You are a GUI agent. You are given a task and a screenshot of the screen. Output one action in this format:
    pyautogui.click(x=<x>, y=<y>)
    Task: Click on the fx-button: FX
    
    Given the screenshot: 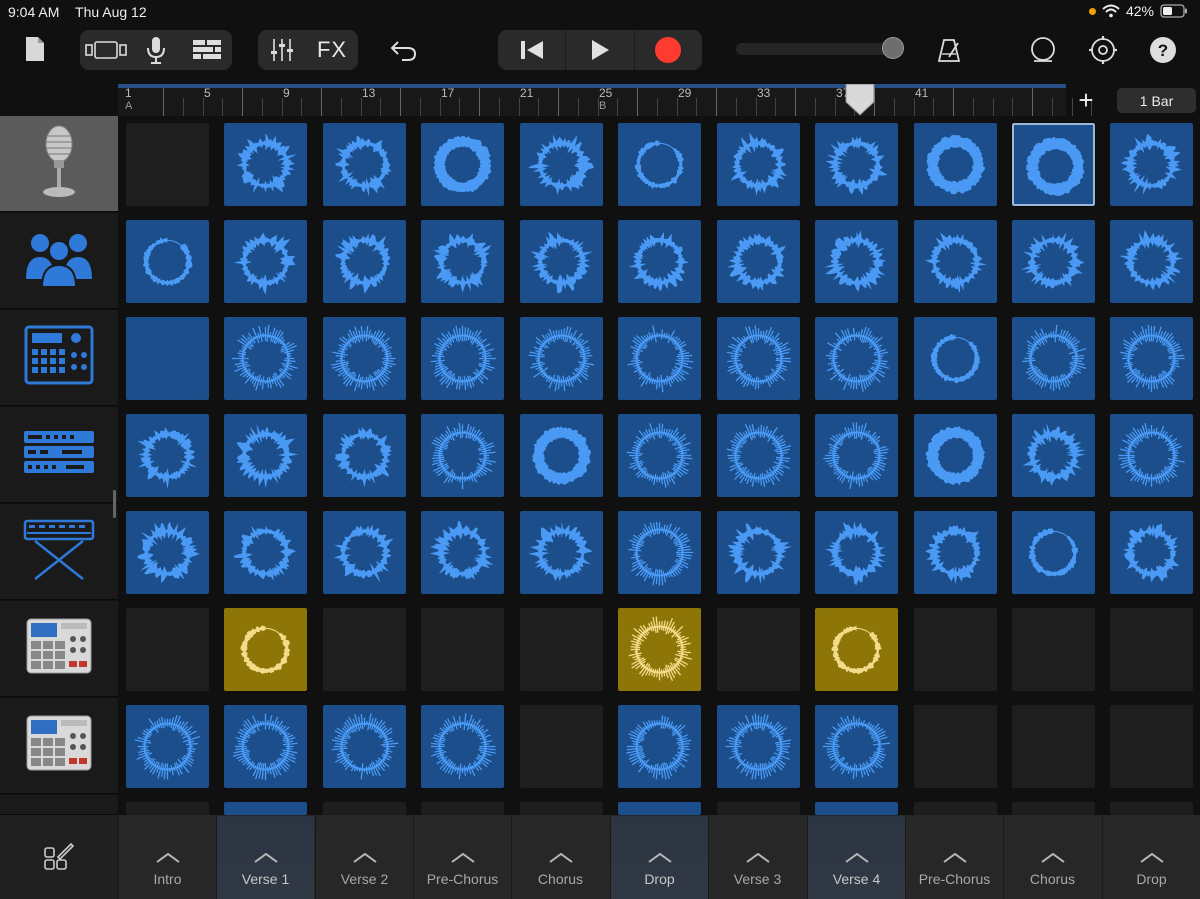 What is the action you would take?
    pyautogui.click(x=332, y=50)
    